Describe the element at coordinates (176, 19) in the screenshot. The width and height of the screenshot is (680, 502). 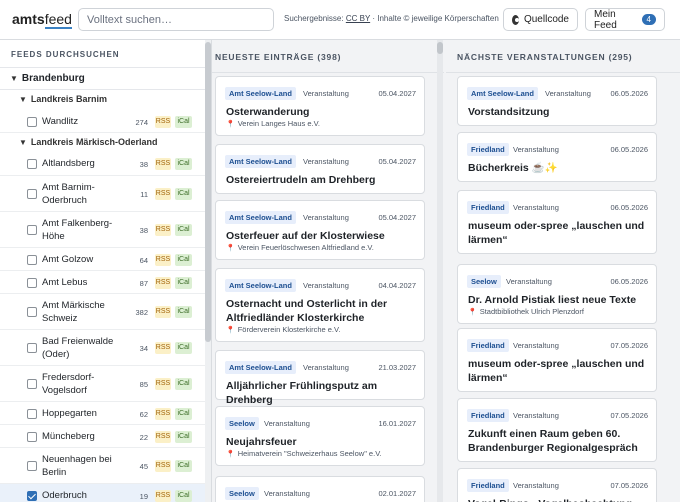
I see `search-input` at that location.